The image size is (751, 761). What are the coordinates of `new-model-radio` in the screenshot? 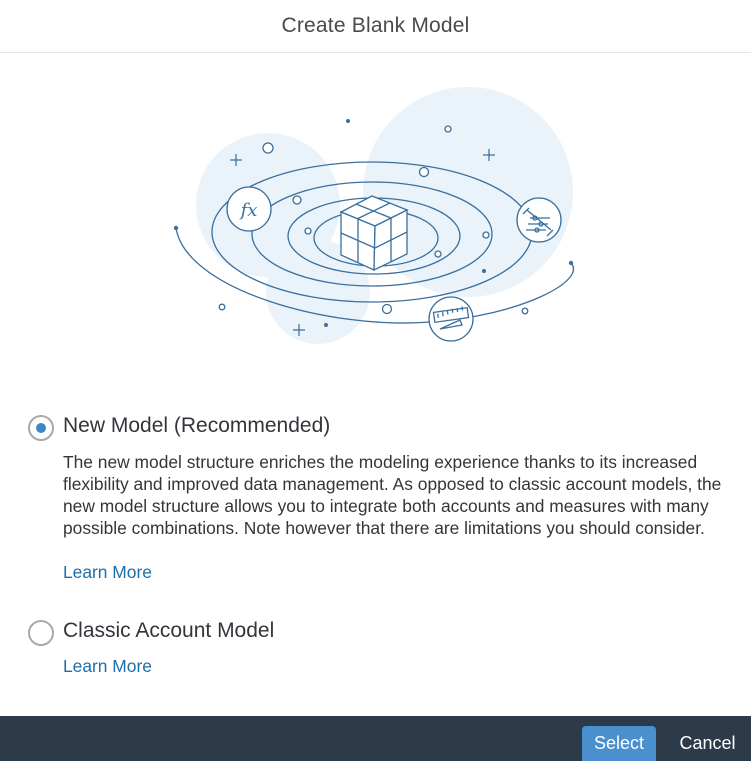 It's located at (41, 428).